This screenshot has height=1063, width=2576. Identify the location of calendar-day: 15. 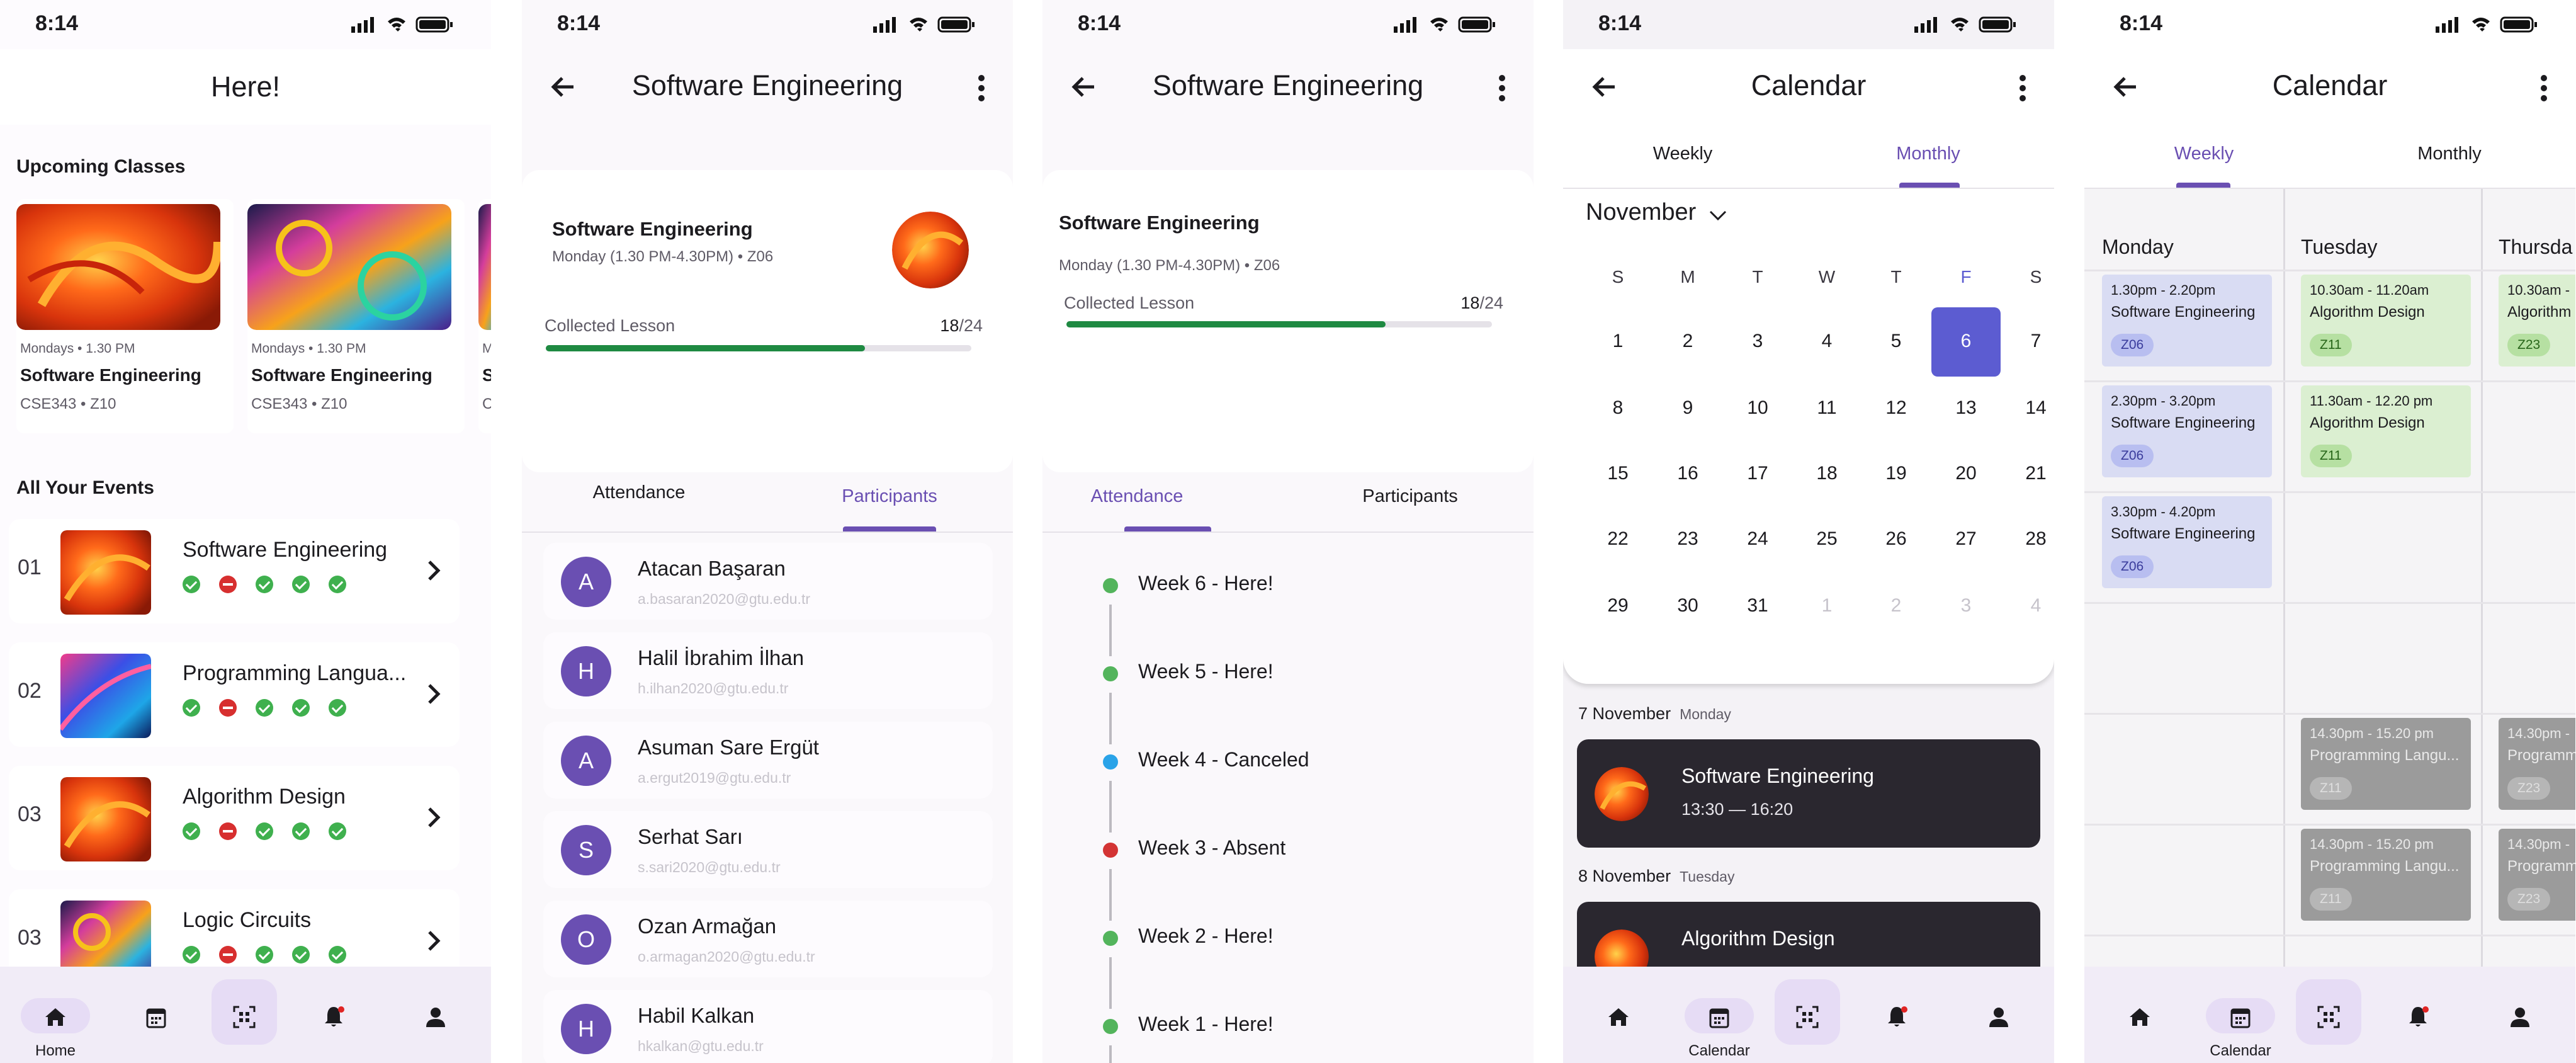
(1617, 474).